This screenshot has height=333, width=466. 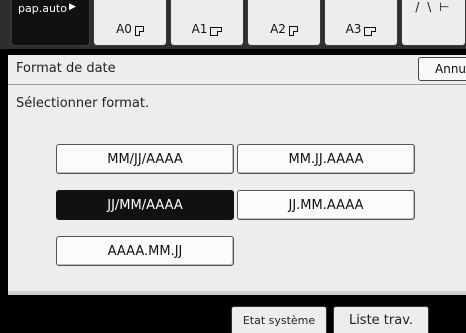 I want to click on format-mm-jj-aaaa-button: MM/JJ/AAAA, so click(x=145, y=159).